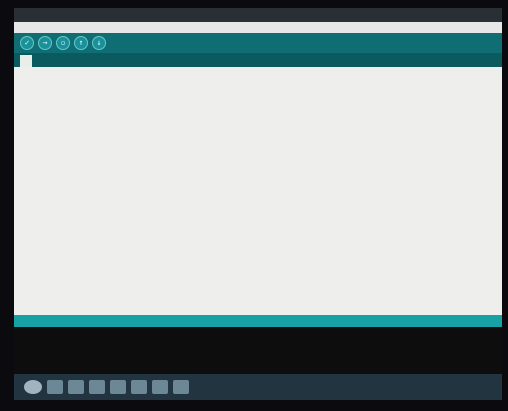 This screenshot has height=411, width=508. What do you see at coordinates (258, 43) in the screenshot?
I see `toolbar: ✓ → ▫ ↑ ↓` at bounding box center [258, 43].